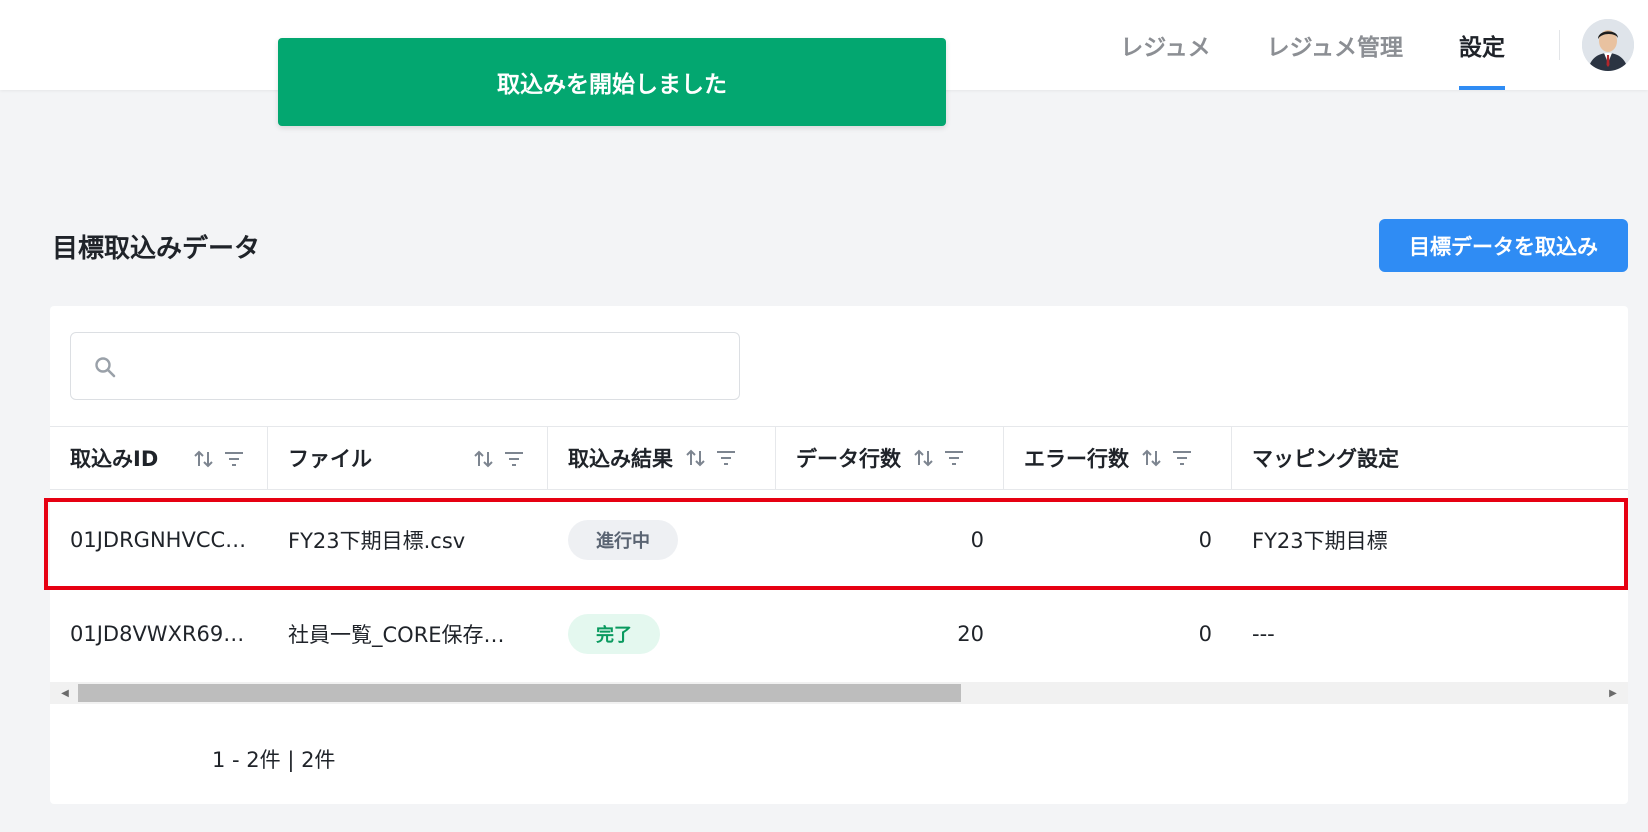 This screenshot has height=832, width=1648. Describe the element at coordinates (839, 634) in the screenshot. I see `table-row: 01JD8VWXR69… 社員一覧_CORE保存… 完了 20 0 ---` at that location.